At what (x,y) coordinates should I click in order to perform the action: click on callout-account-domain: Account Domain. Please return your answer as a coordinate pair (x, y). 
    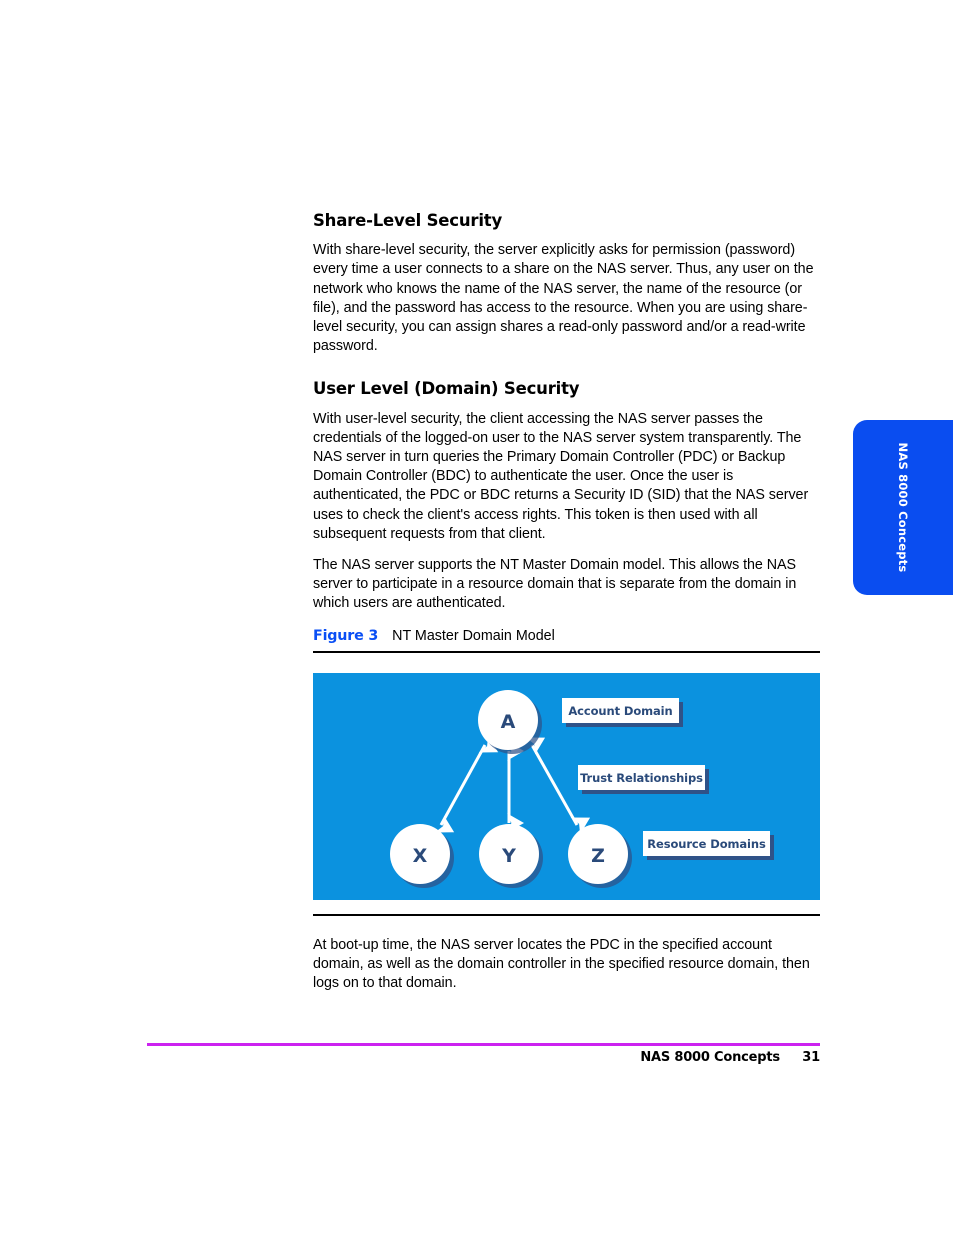
    Looking at the image, I should click on (622, 712).